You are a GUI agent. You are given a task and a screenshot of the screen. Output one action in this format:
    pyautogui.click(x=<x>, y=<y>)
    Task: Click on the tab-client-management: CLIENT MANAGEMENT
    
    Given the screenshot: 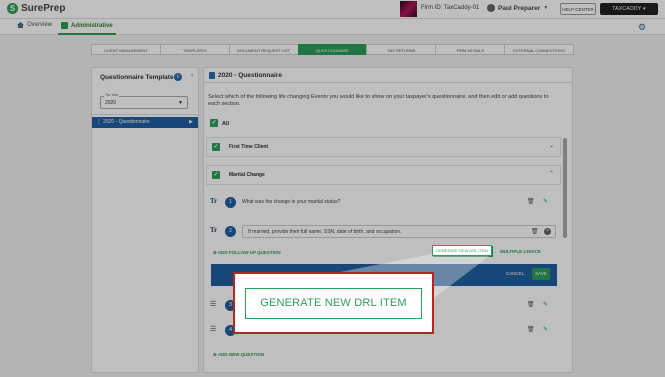 What is the action you would take?
    pyautogui.click(x=126, y=49)
    